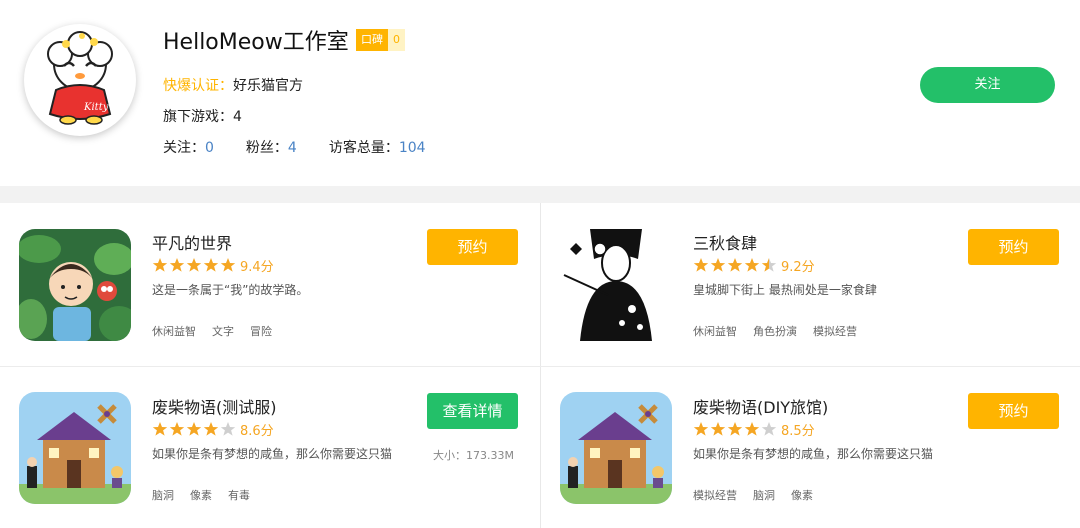 Image resolution: width=1080 pixels, height=528 pixels. I want to click on rating-score: 8.5分, so click(798, 431).